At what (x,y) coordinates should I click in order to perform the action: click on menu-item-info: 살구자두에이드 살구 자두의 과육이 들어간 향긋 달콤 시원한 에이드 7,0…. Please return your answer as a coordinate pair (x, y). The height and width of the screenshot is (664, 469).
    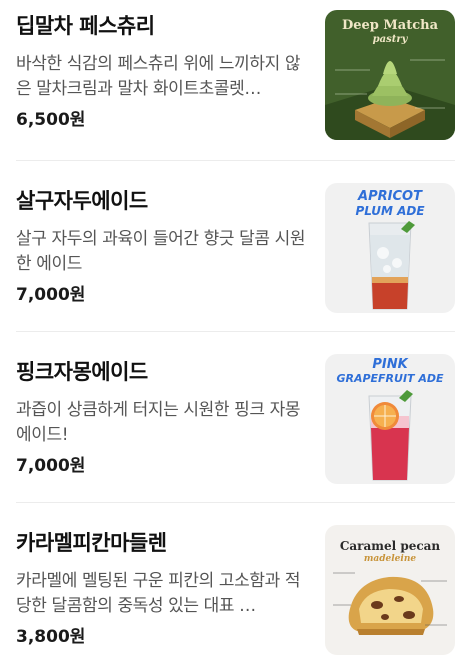
    Looking at the image, I should click on (162, 247).